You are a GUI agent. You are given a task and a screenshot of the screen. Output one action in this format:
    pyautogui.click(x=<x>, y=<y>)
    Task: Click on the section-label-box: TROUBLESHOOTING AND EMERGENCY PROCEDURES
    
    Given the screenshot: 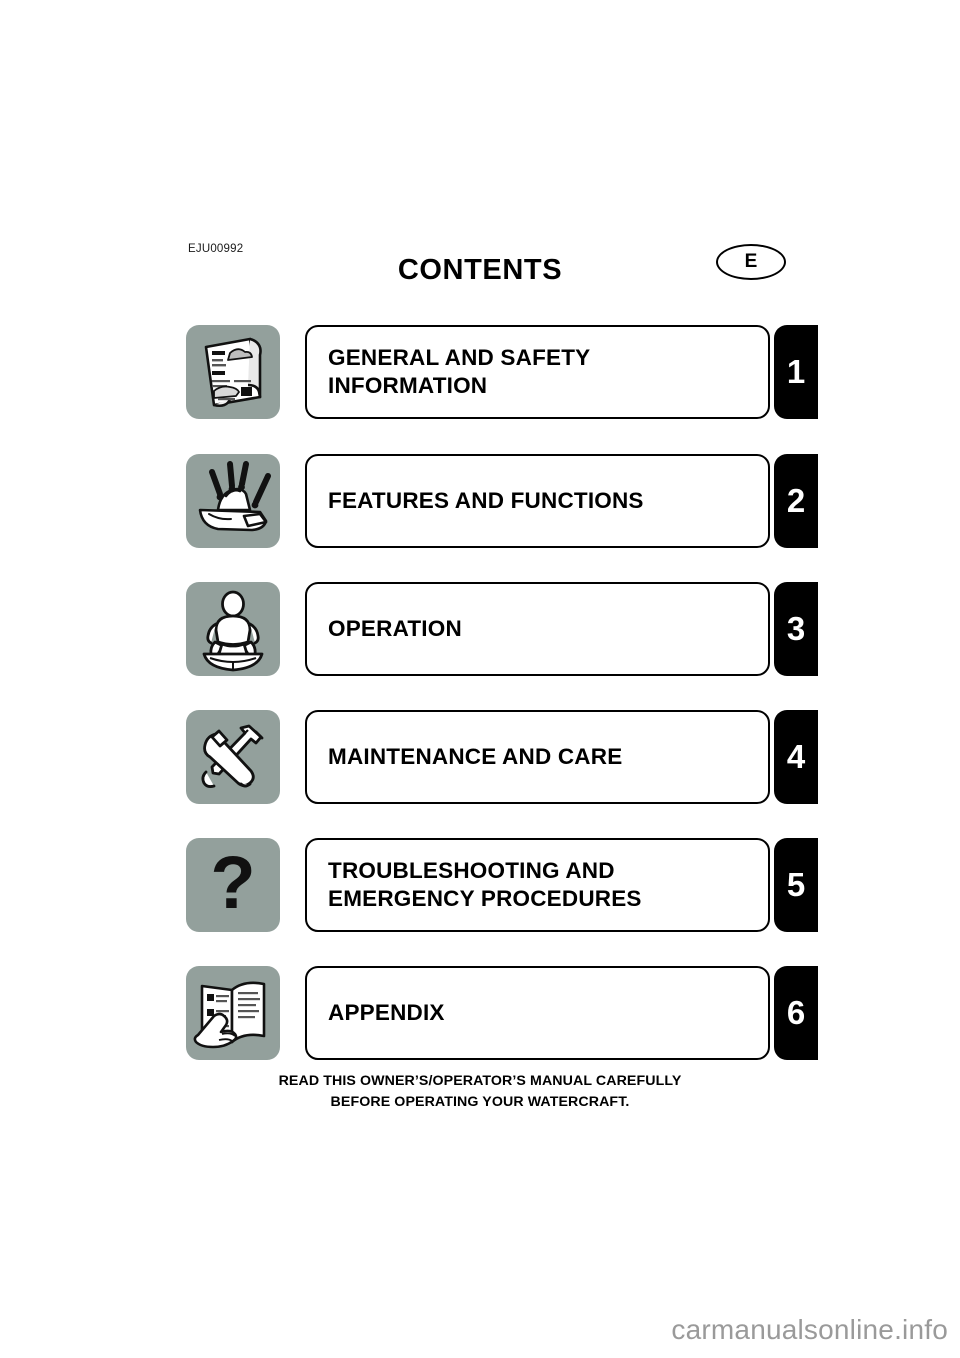 What is the action you would take?
    pyautogui.click(x=537, y=885)
    